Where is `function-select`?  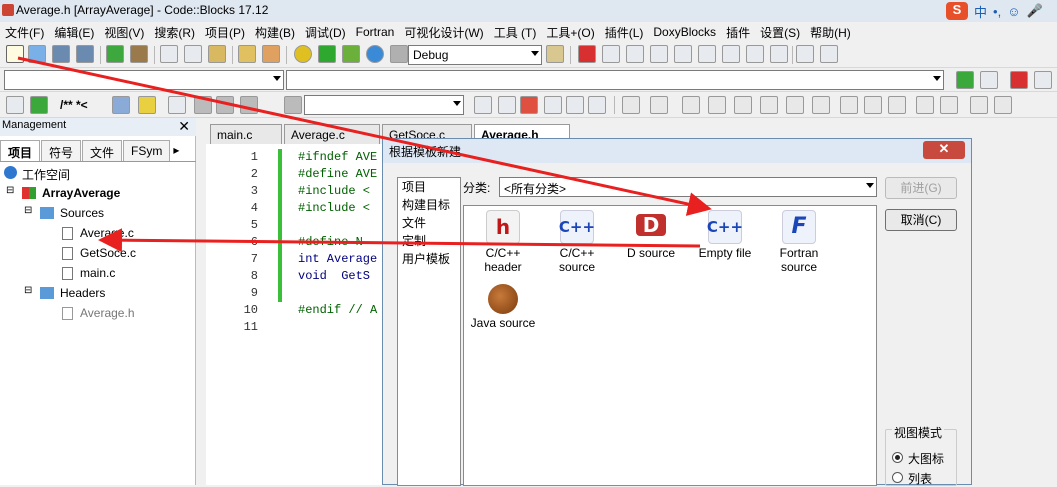
function-select is located at coordinates (615, 80).